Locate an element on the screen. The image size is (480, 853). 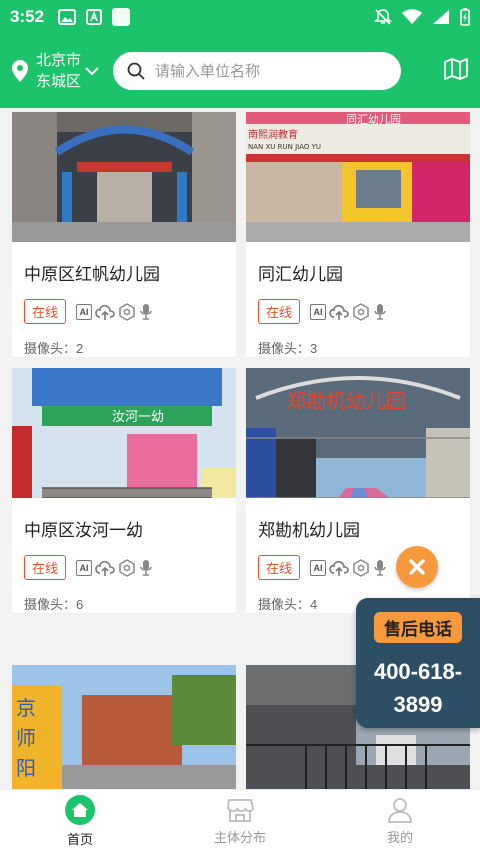
location-pin-icon is located at coordinates (20, 71).